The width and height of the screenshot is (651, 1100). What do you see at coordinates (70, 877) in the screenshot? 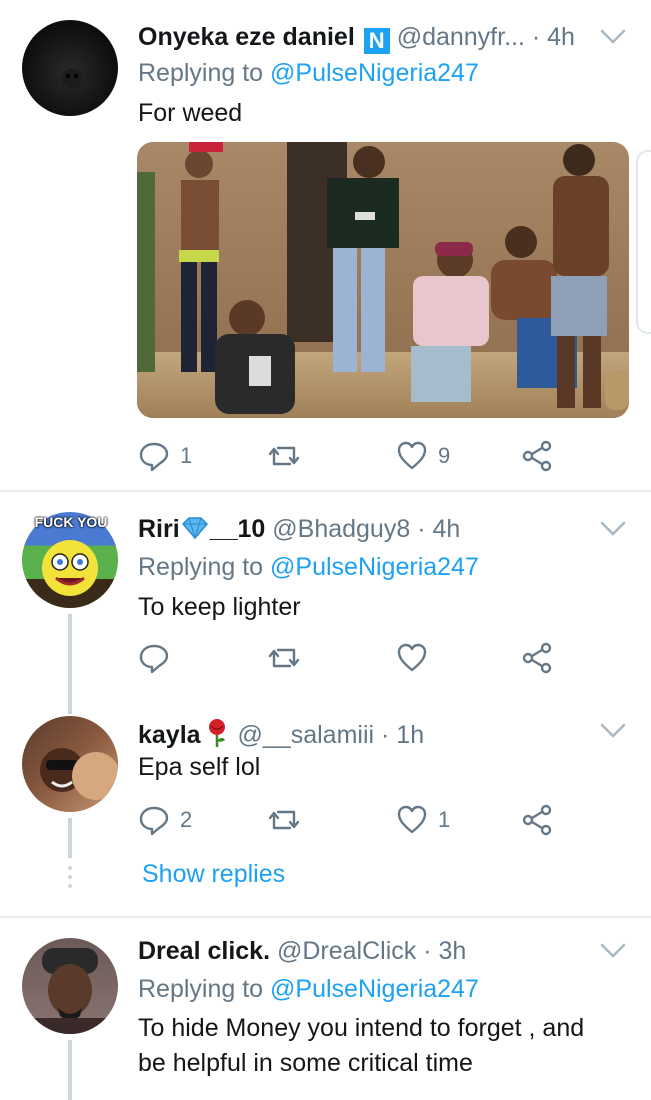
I see `thread-dots` at bounding box center [70, 877].